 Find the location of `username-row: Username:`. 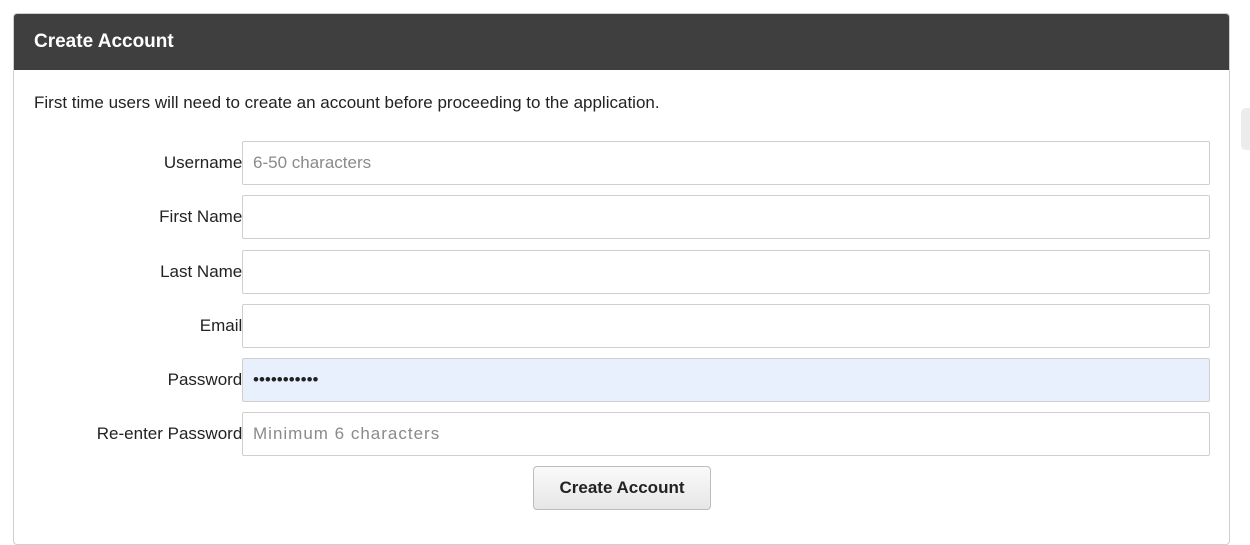

username-row: Username: is located at coordinates (621, 163).